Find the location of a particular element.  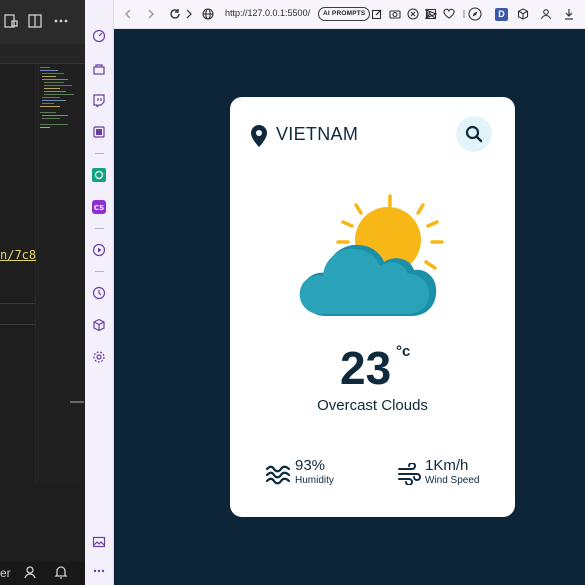

sidebar-more-icon is located at coordinates (99, 571).